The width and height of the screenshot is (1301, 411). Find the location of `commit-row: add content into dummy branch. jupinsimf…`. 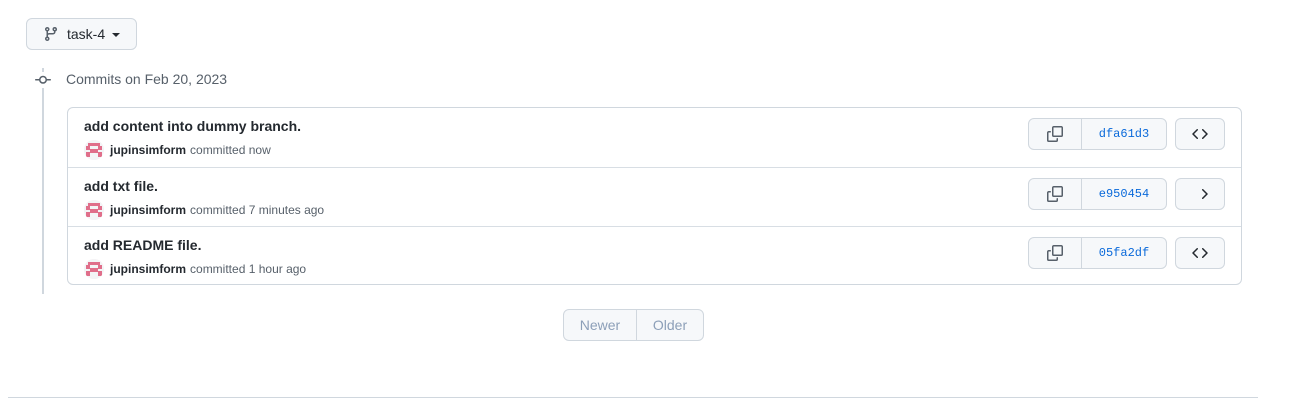

commit-row: add content into dummy branch. jupinsimf… is located at coordinates (654, 137).